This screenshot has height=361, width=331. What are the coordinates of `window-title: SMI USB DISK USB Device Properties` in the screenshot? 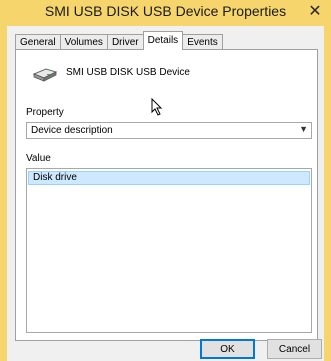 It's located at (165, 11).